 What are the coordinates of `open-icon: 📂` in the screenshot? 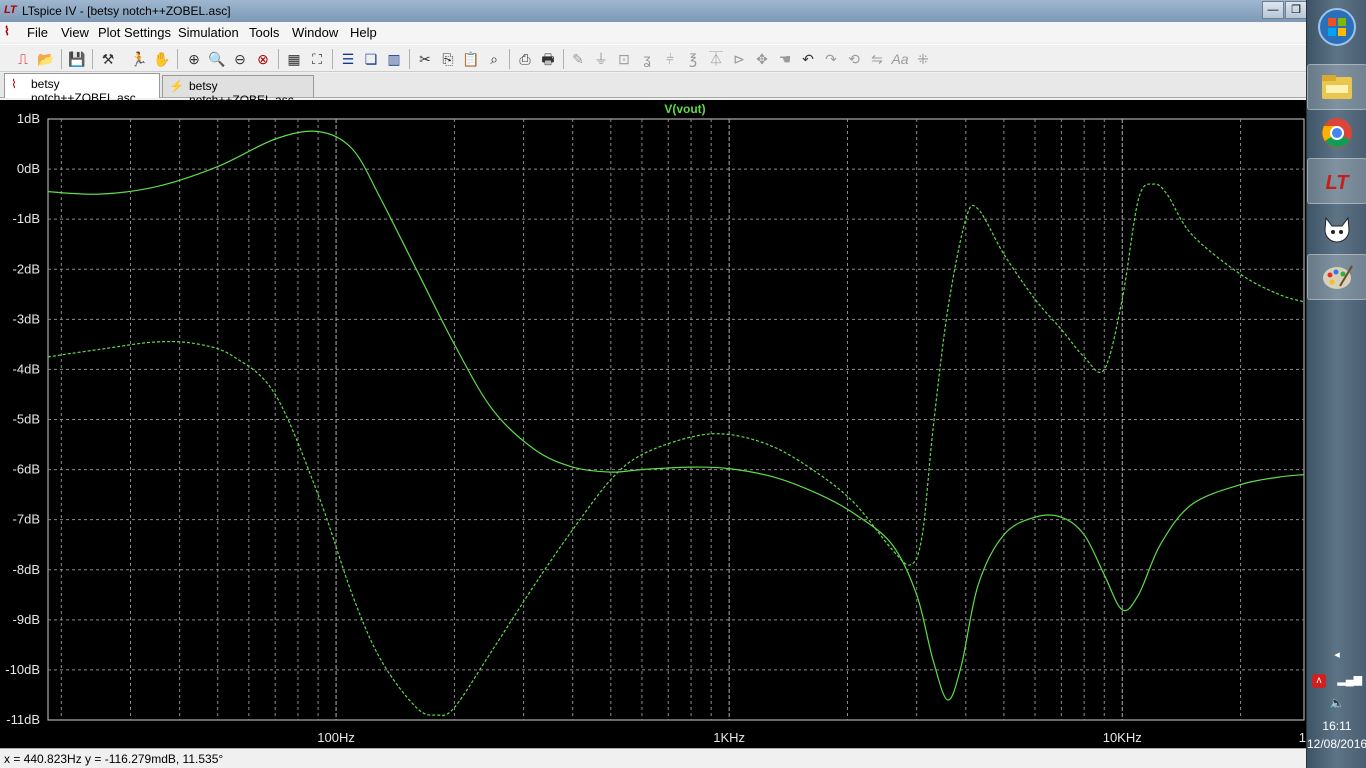 It's located at (46, 59).